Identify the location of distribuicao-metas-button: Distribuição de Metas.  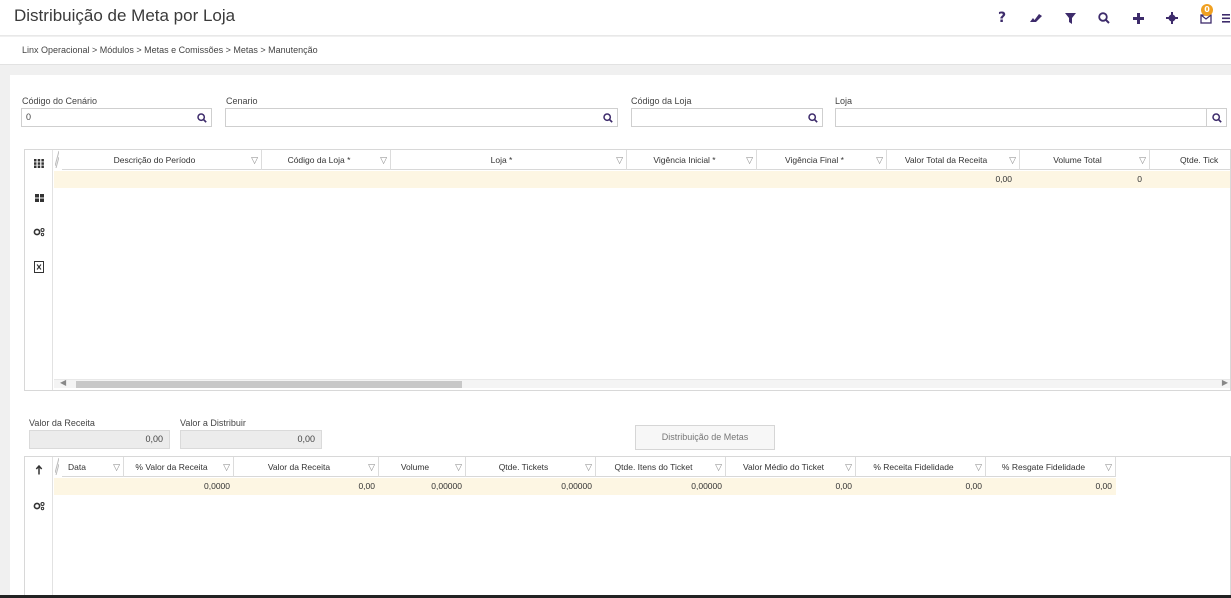
(705, 437).